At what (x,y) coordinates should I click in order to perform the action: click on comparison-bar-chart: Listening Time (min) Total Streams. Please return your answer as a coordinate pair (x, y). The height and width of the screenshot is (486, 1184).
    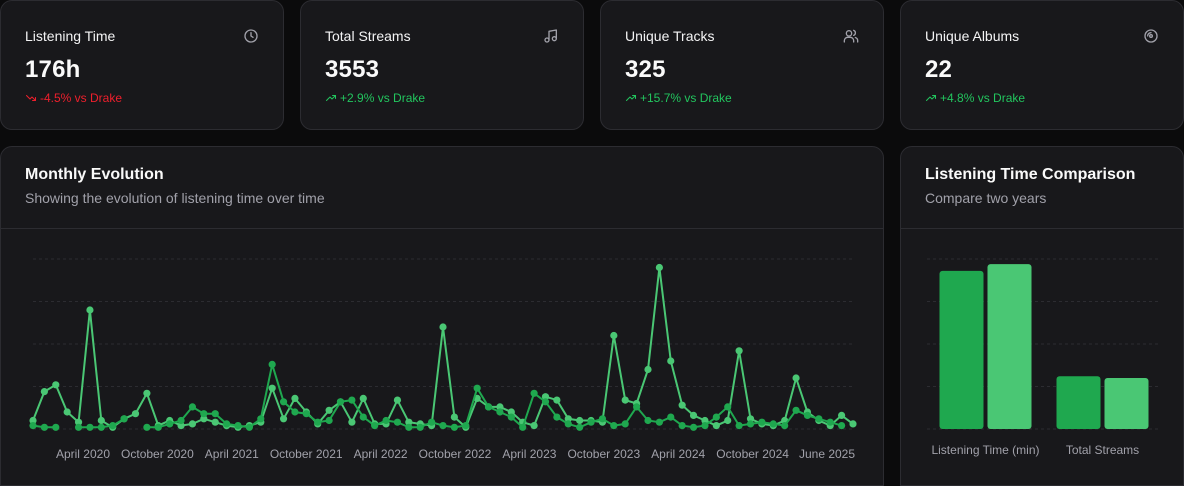
    Looking at the image, I should click on (1042, 357).